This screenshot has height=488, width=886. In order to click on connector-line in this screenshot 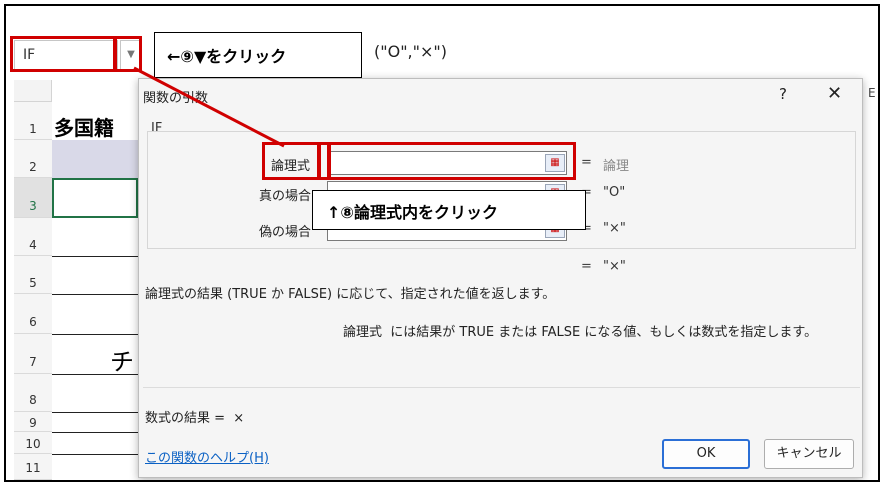, I will do `click(209, 107)`.